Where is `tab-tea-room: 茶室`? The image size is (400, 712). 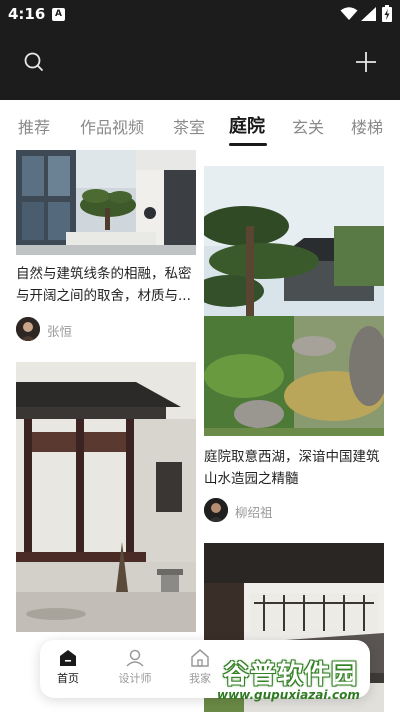
tab-tea-room: 茶室 is located at coordinates (189, 126).